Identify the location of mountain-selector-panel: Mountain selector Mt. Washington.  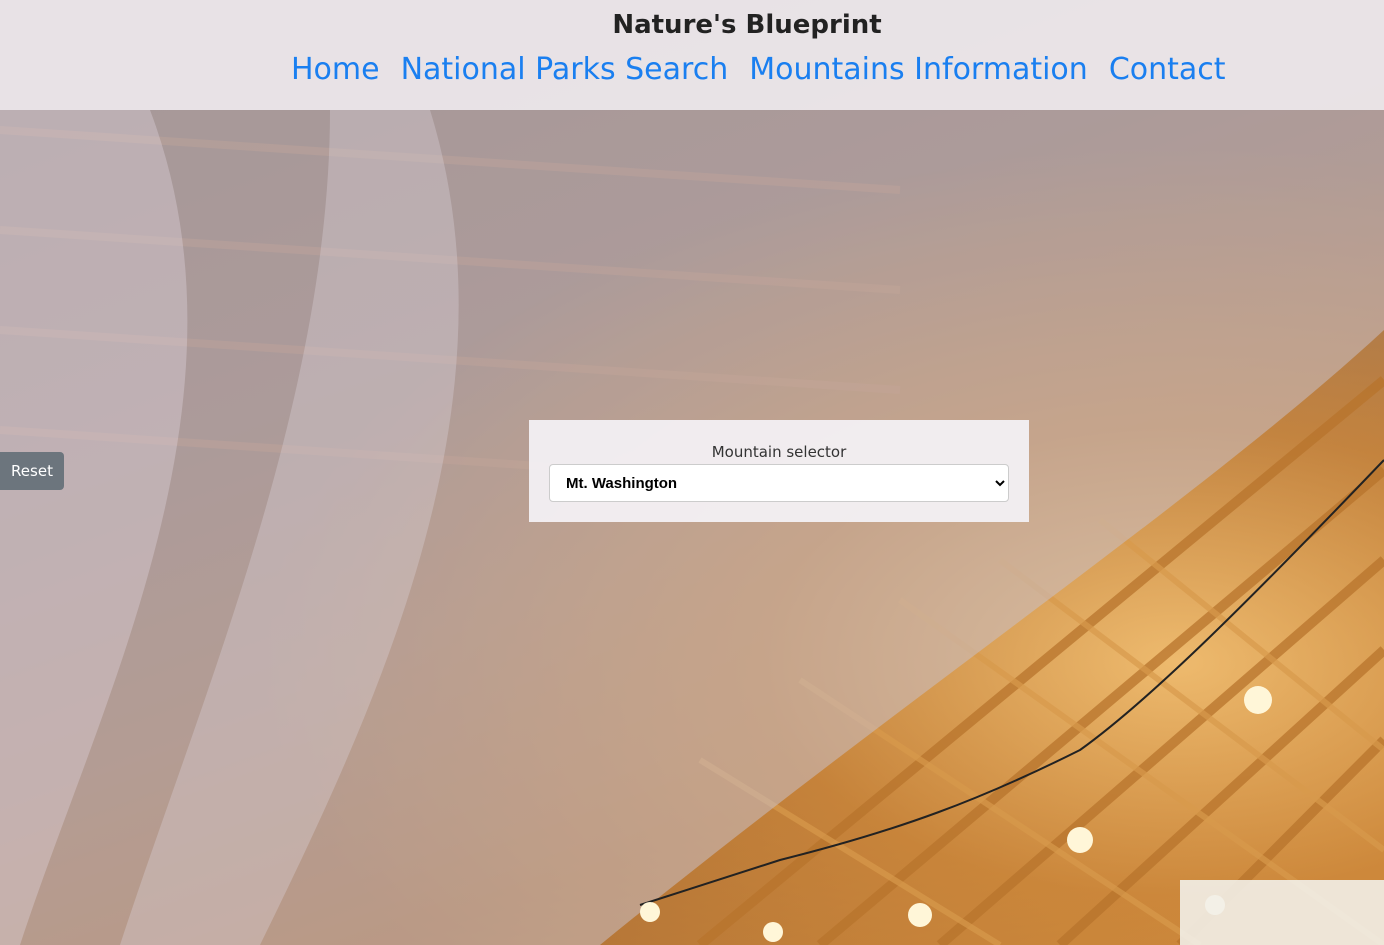
(779, 471).